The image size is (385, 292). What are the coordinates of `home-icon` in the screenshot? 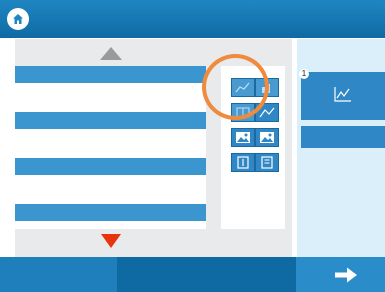 It's located at (18, 19).